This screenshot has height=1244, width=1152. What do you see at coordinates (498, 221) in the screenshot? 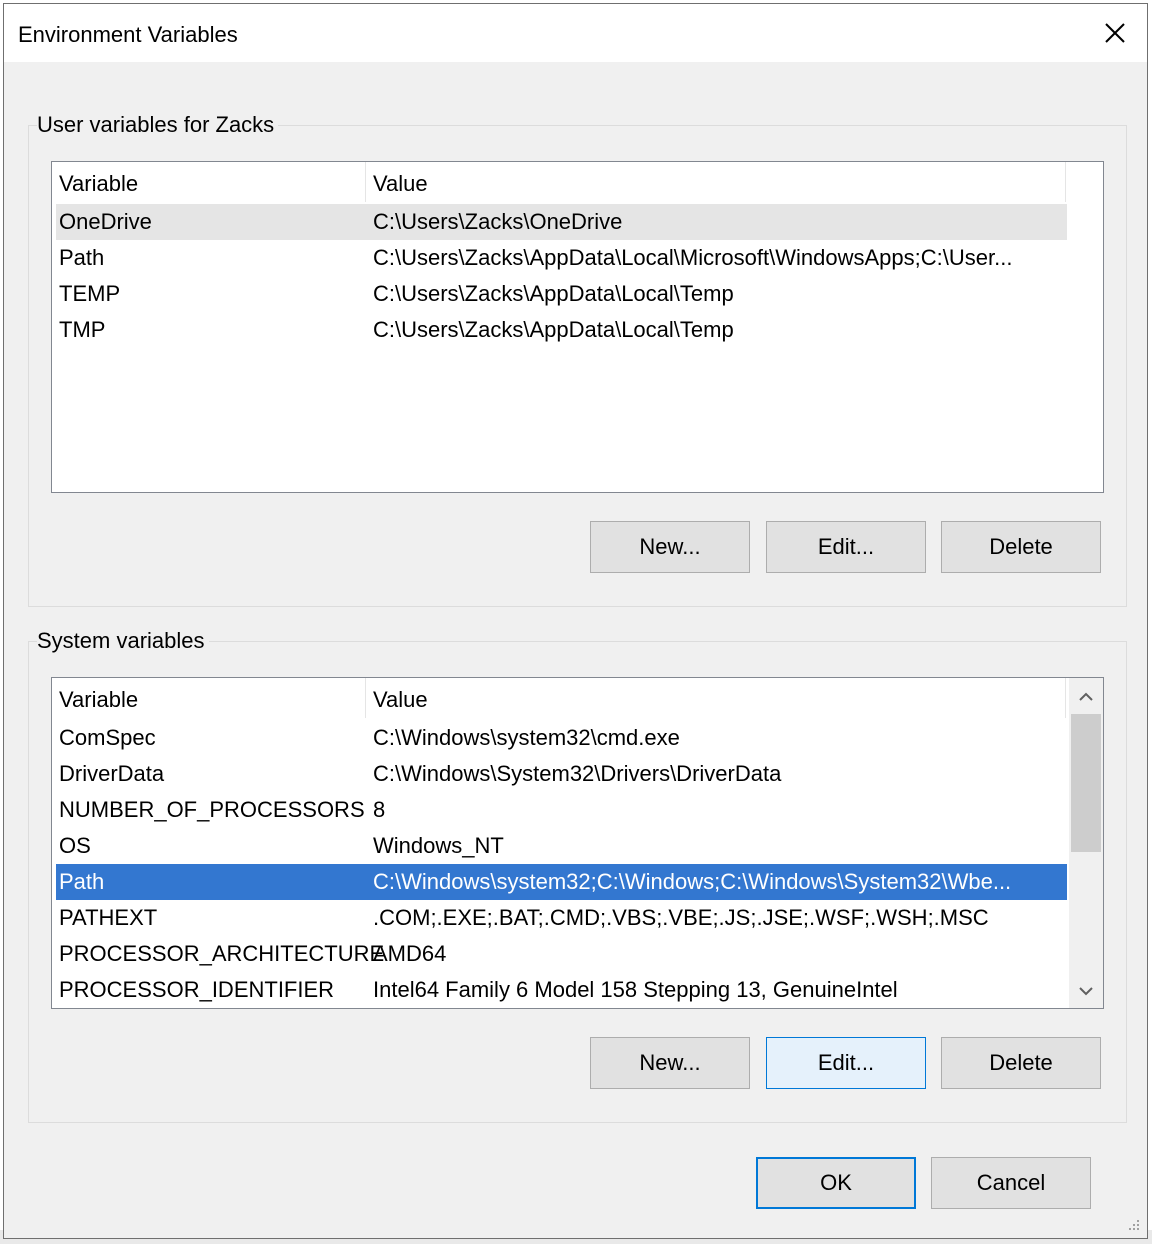
I see `value-cell: C:\Users\Zacks\OneDrive` at bounding box center [498, 221].